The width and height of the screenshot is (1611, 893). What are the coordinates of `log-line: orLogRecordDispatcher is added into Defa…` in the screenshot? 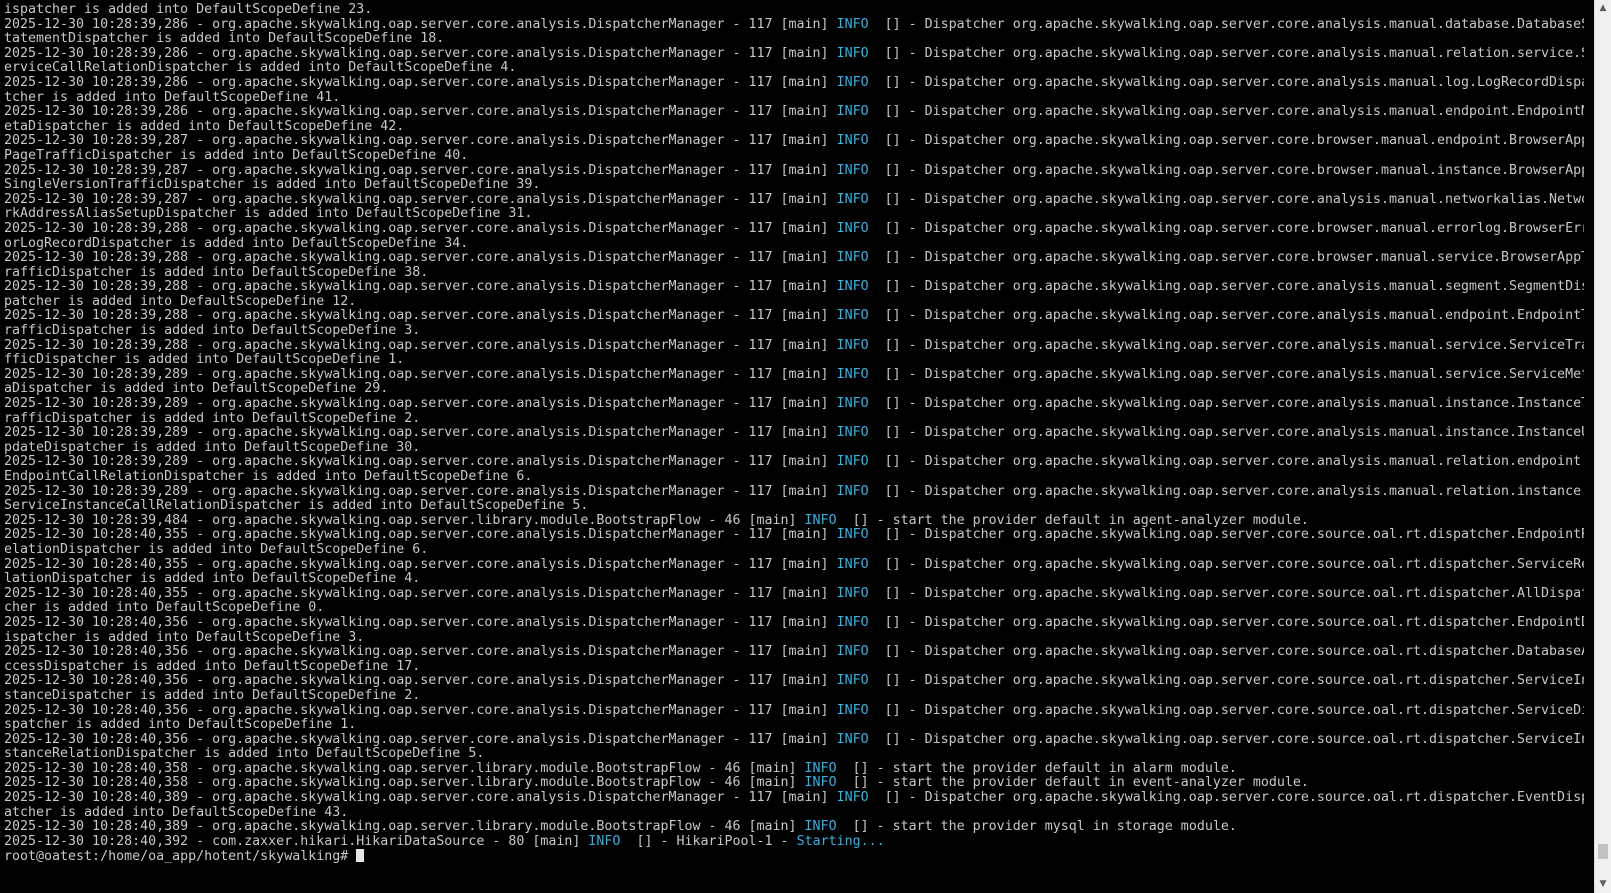 It's located at (794, 244).